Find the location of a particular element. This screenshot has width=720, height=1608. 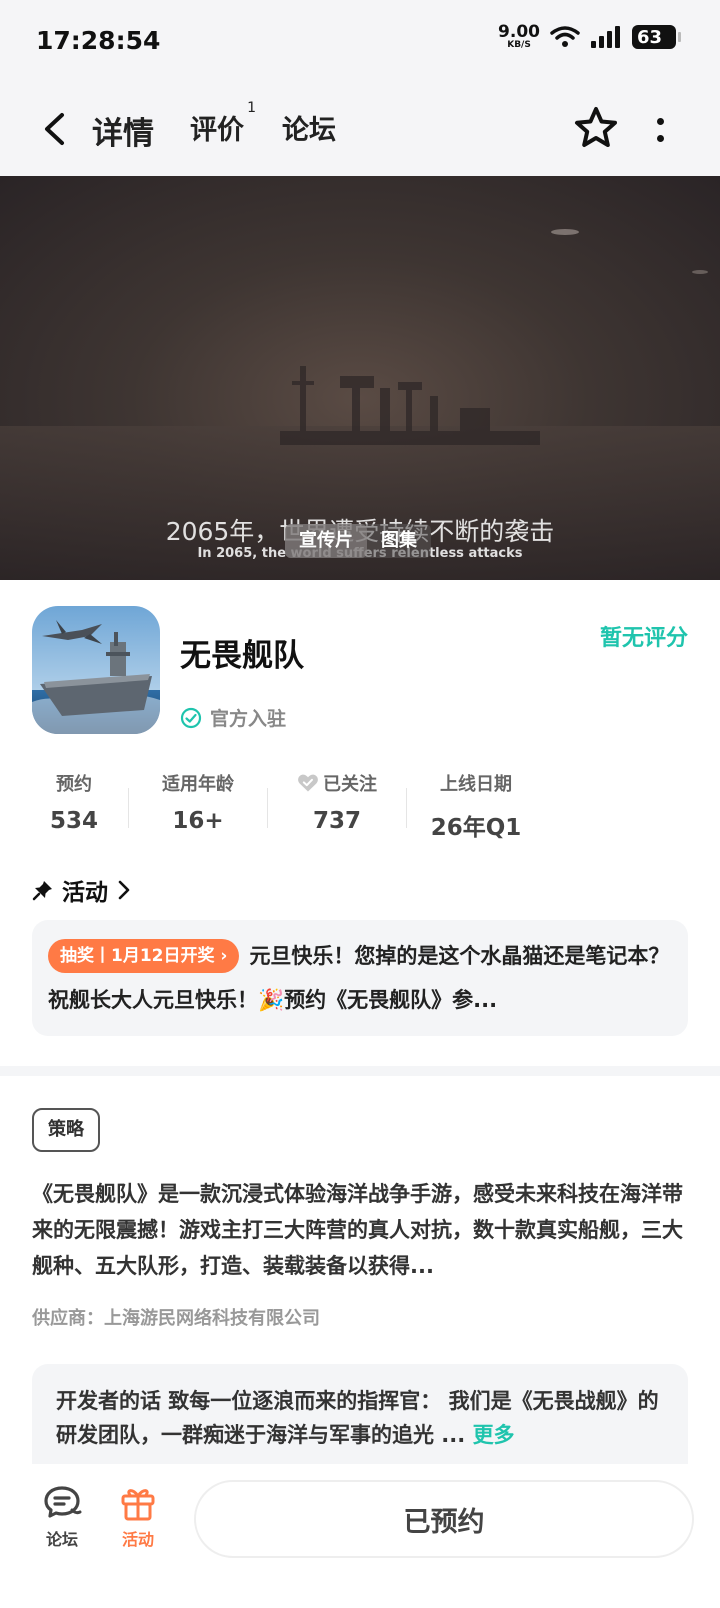

verified-check-icon is located at coordinates (191, 717).